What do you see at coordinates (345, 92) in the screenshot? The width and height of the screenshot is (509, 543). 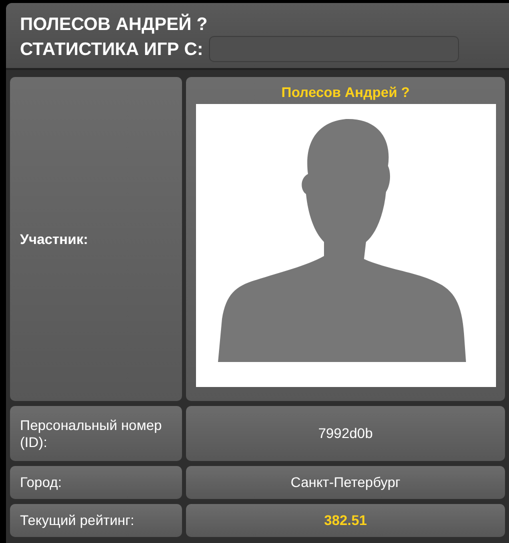 I see `player-name: Полесов Андрей ?` at bounding box center [345, 92].